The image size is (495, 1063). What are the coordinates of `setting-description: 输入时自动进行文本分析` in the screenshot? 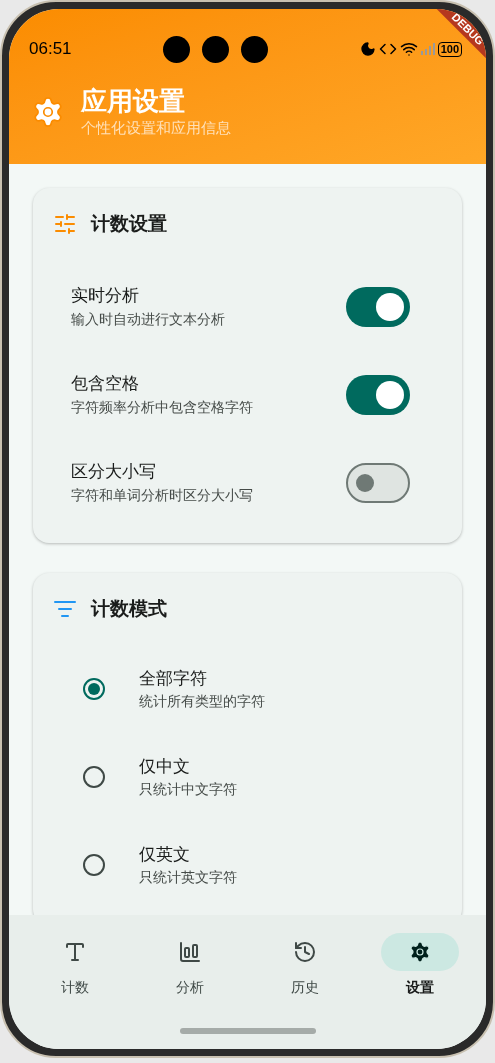 It's located at (148, 319).